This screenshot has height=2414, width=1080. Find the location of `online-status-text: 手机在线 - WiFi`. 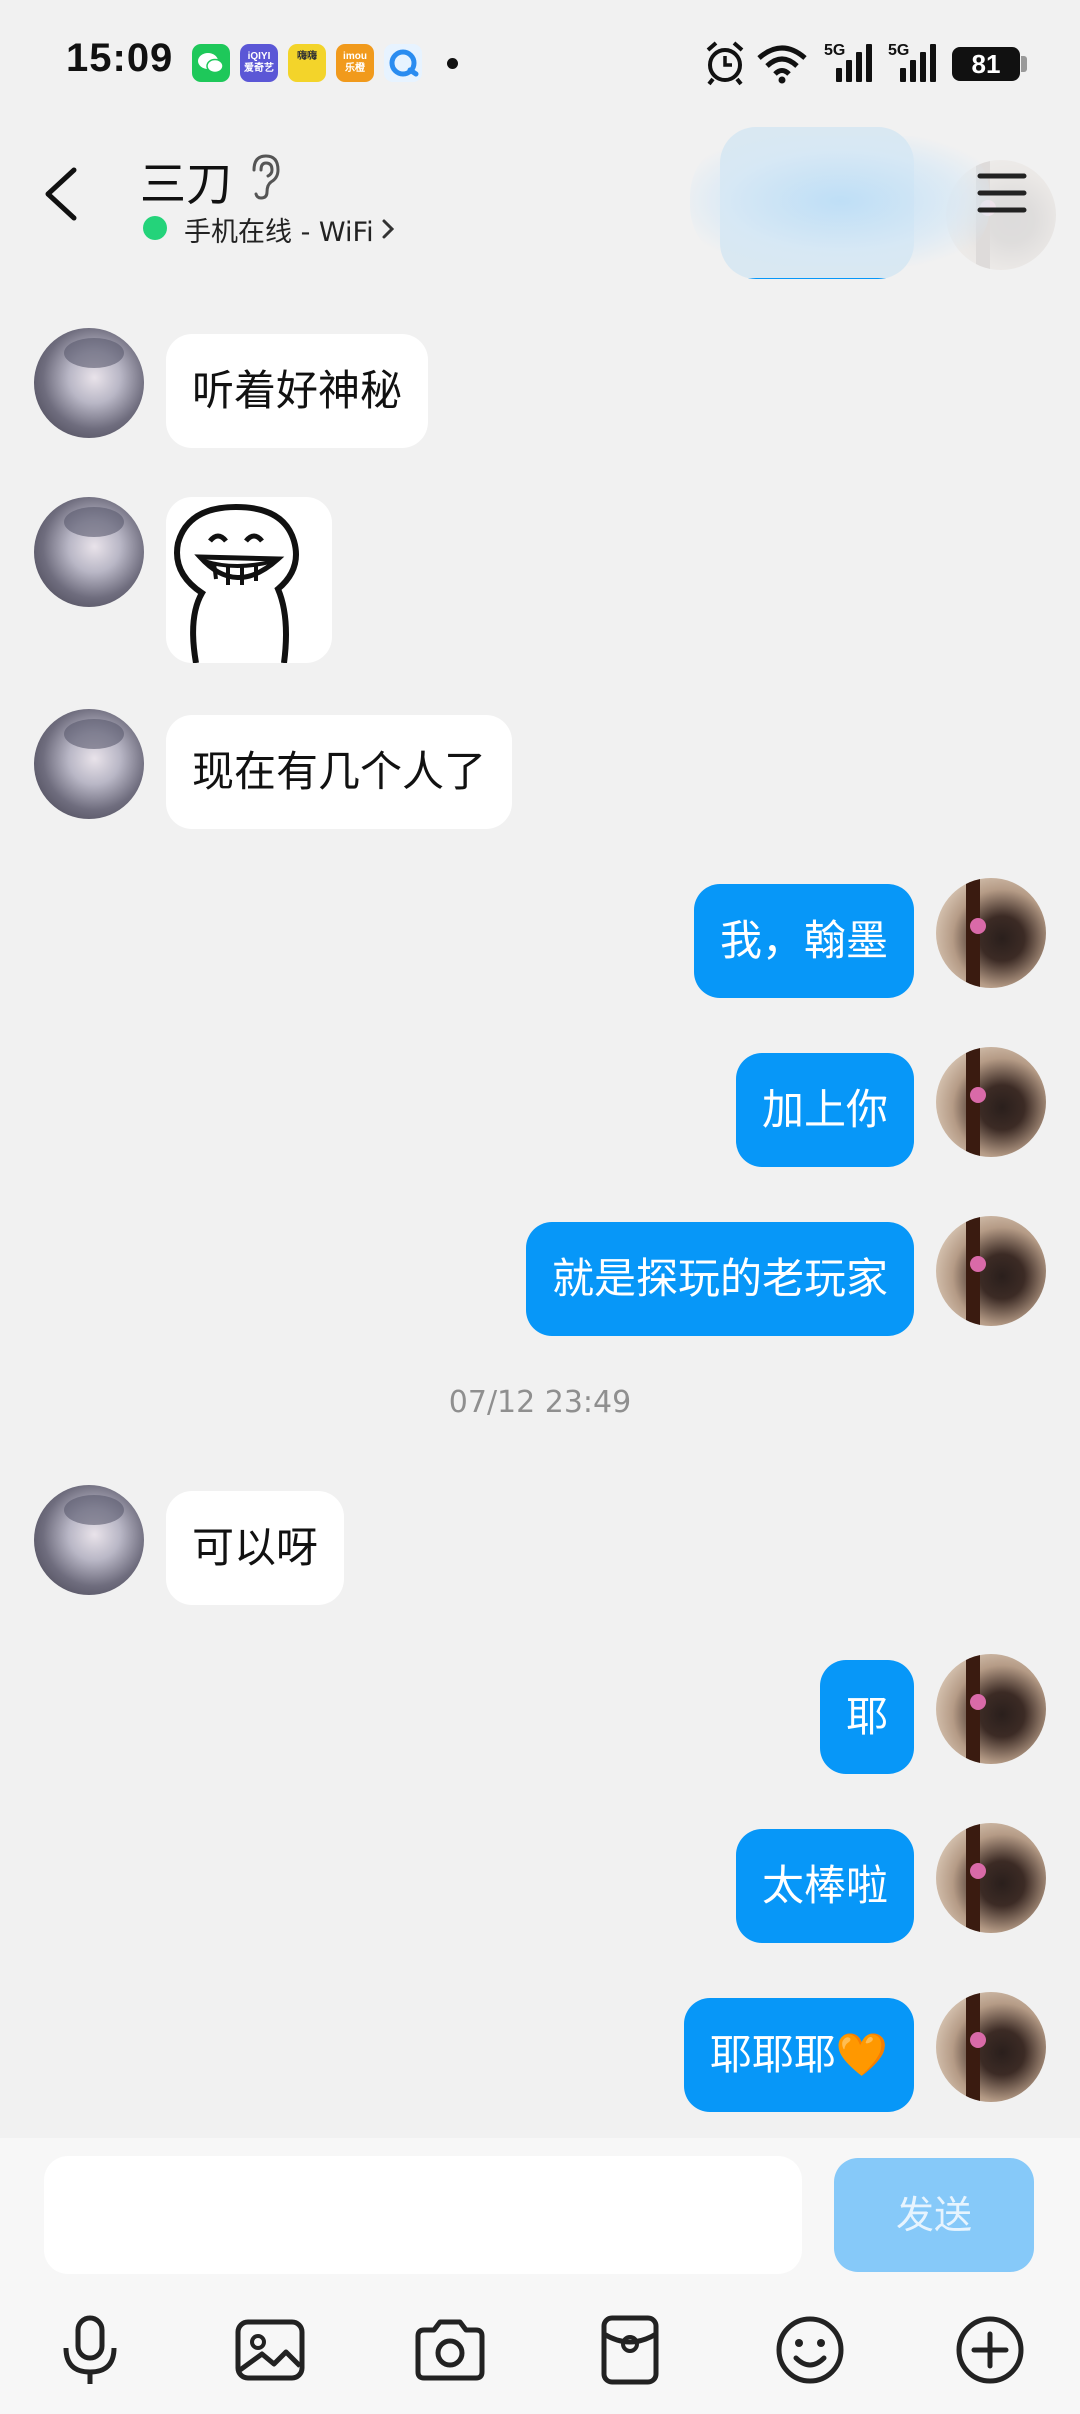

online-status-text: 手机在线 - WiFi is located at coordinates (279, 229).